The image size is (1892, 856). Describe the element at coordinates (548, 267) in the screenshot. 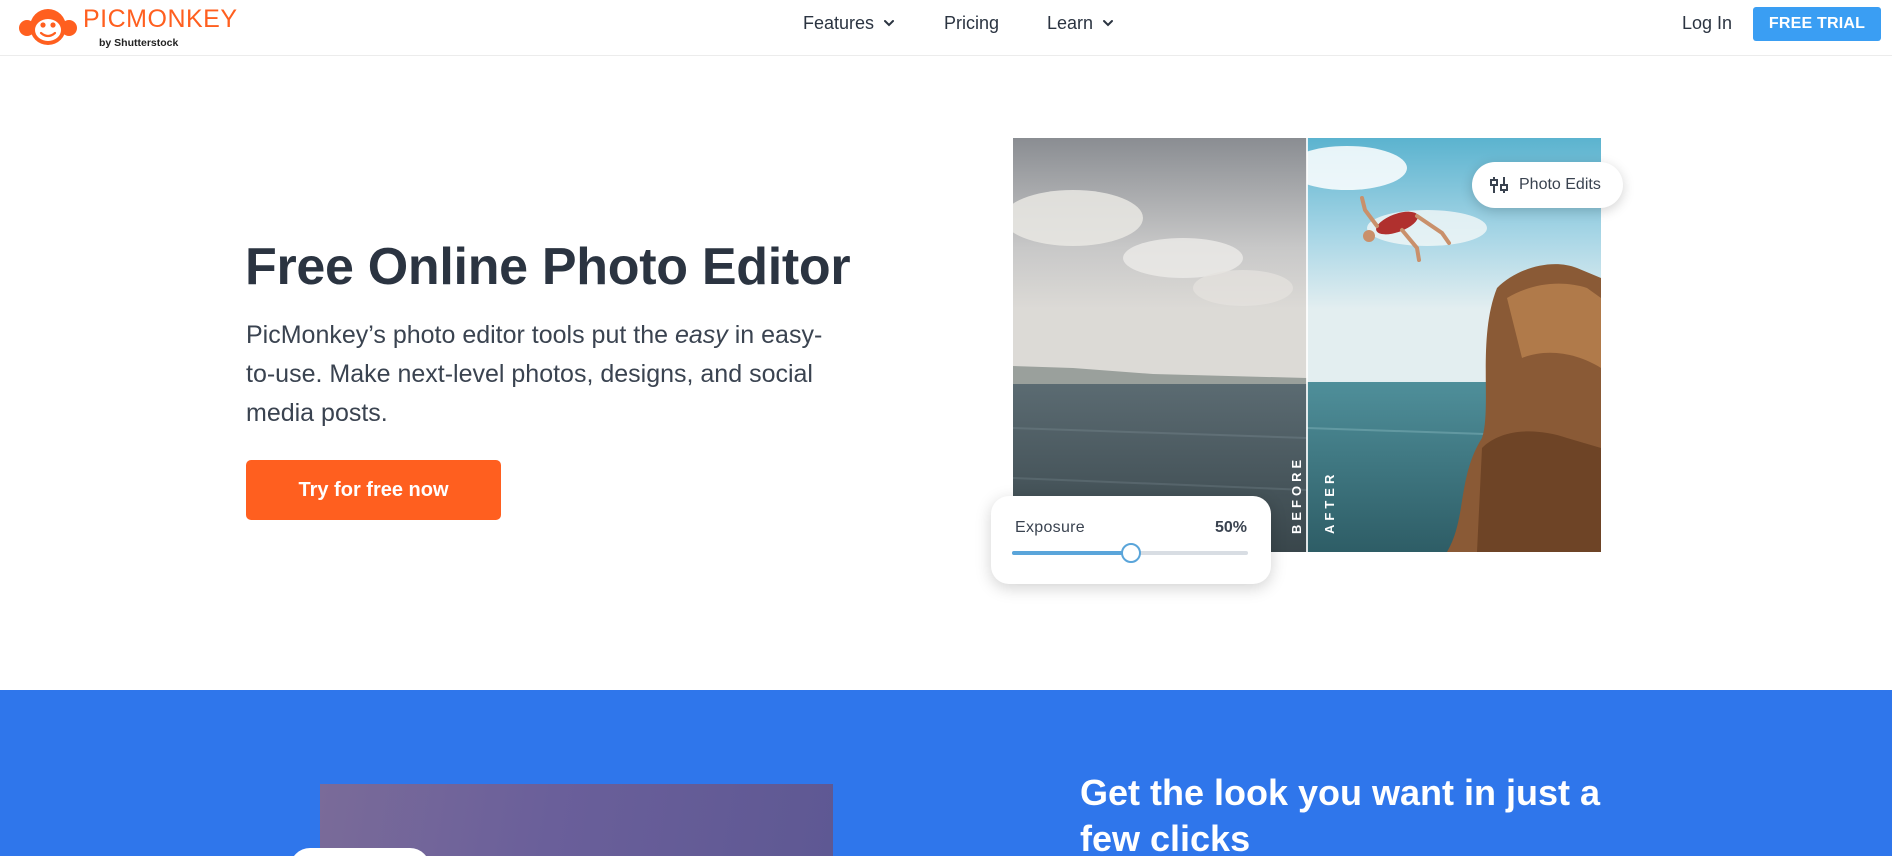

I see `hero-title: Free Online Photo Editor` at that location.